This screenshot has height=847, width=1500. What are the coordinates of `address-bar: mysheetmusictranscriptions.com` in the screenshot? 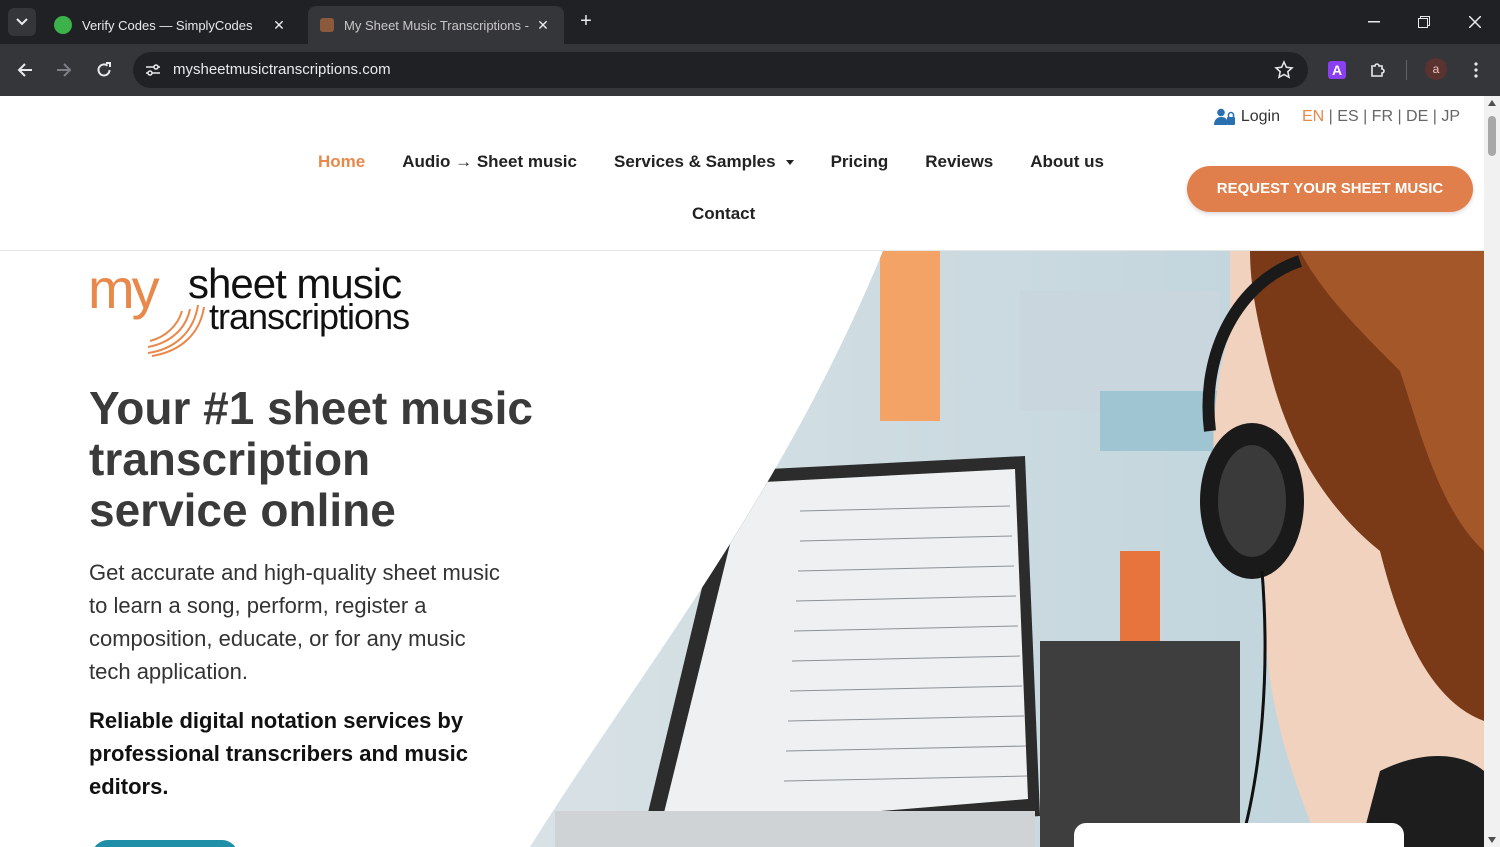 It's located at (720, 70).